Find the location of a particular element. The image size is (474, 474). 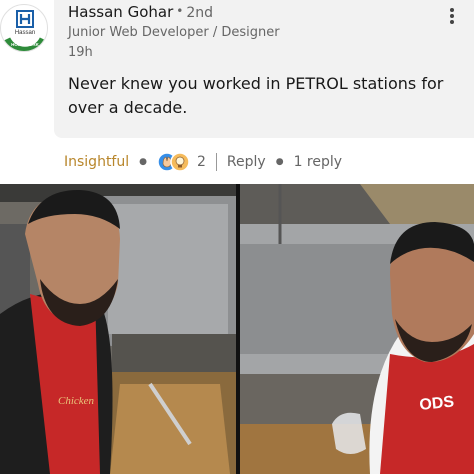

divider is located at coordinates (216, 162).